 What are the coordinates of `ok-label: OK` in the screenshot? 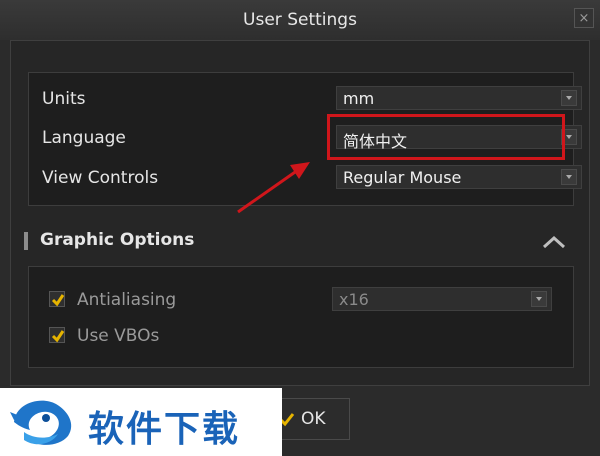 It's located at (313, 419).